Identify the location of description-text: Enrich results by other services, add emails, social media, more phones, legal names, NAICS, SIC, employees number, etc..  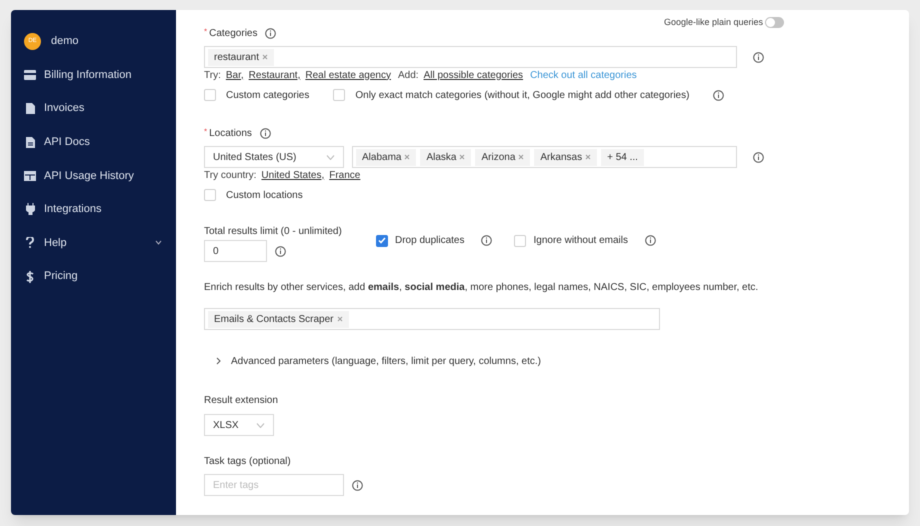
(482, 287).